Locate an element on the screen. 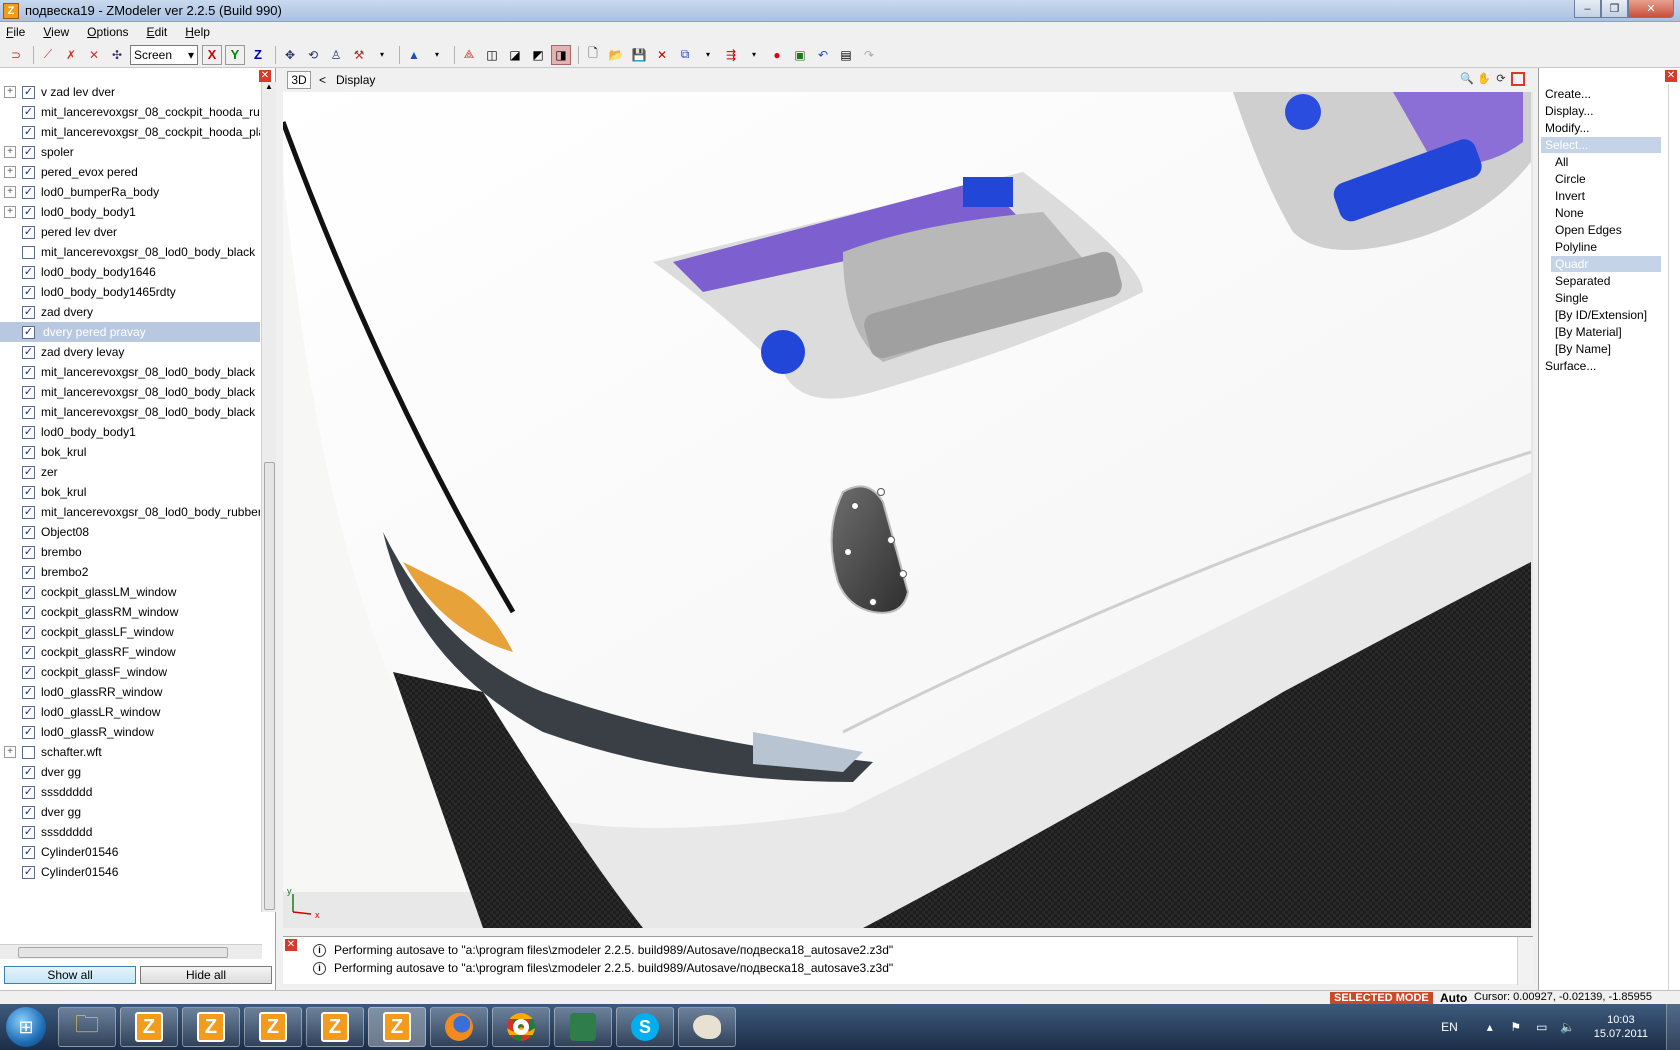  box-icon: ◫ is located at coordinates (492, 55).